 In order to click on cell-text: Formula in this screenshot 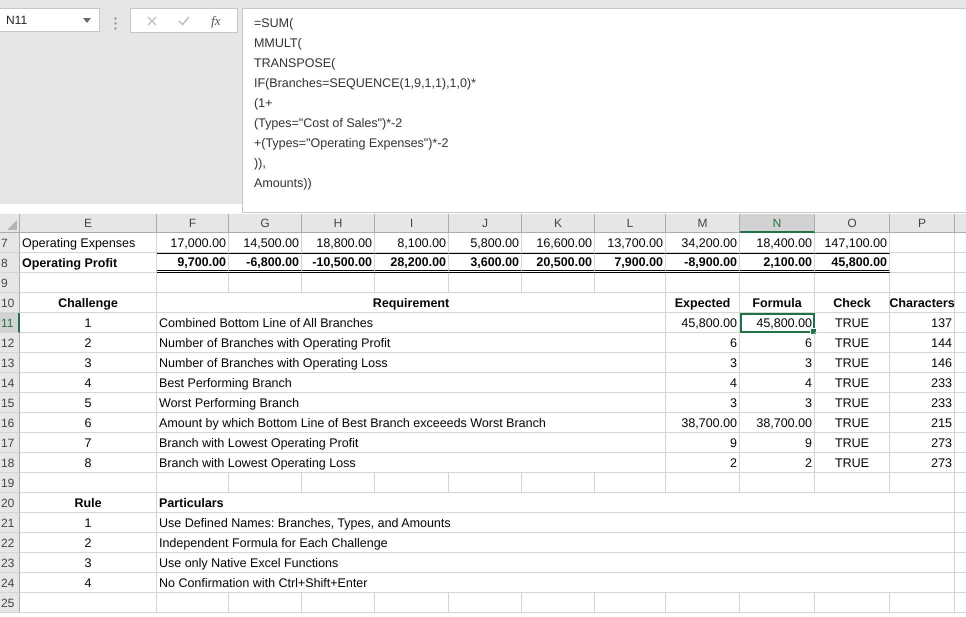, I will do `click(777, 303)`.